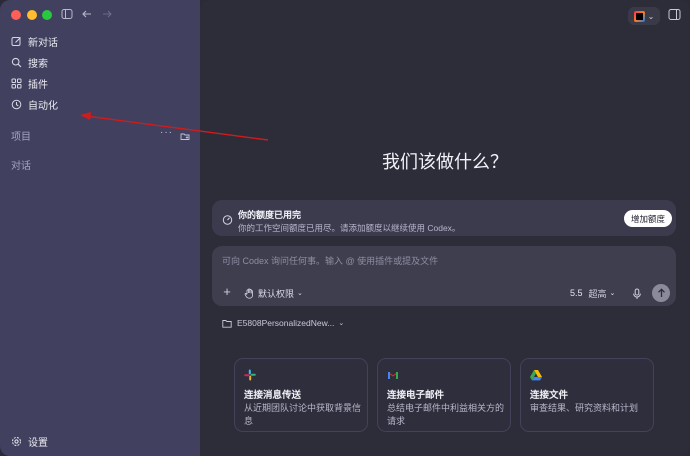 This screenshot has width=690, height=456. Describe the element at coordinates (270, 215) in the screenshot. I see `quota-title: 你的额度已用完` at that location.